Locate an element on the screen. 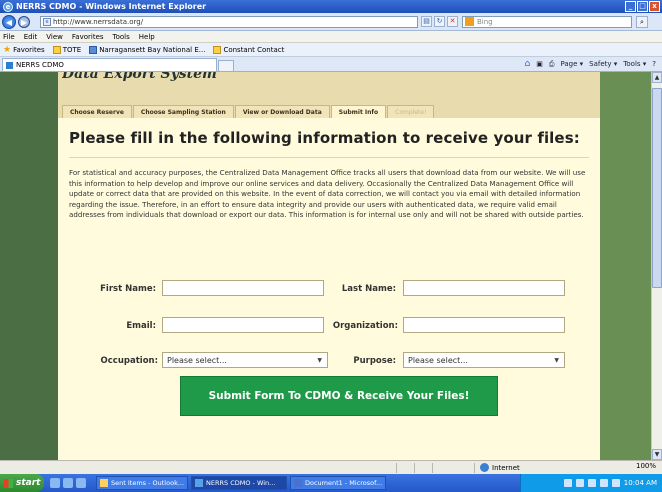 The height and width of the screenshot is (492, 662). window-title: NERRS CDMO - Windows Internet Explorer is located at coordinates (111, 6).